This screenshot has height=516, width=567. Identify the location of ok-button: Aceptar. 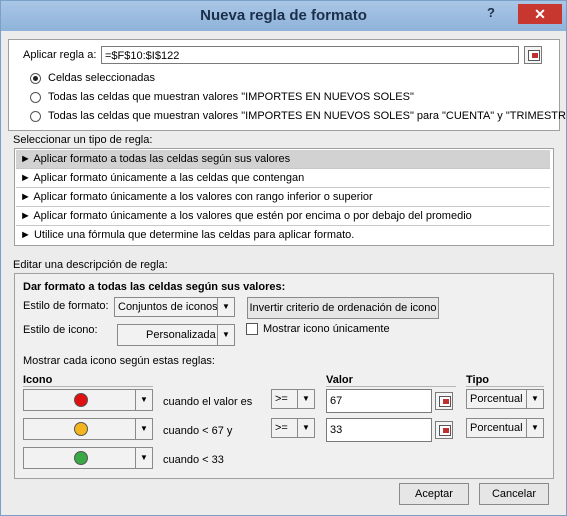
(434, 494).